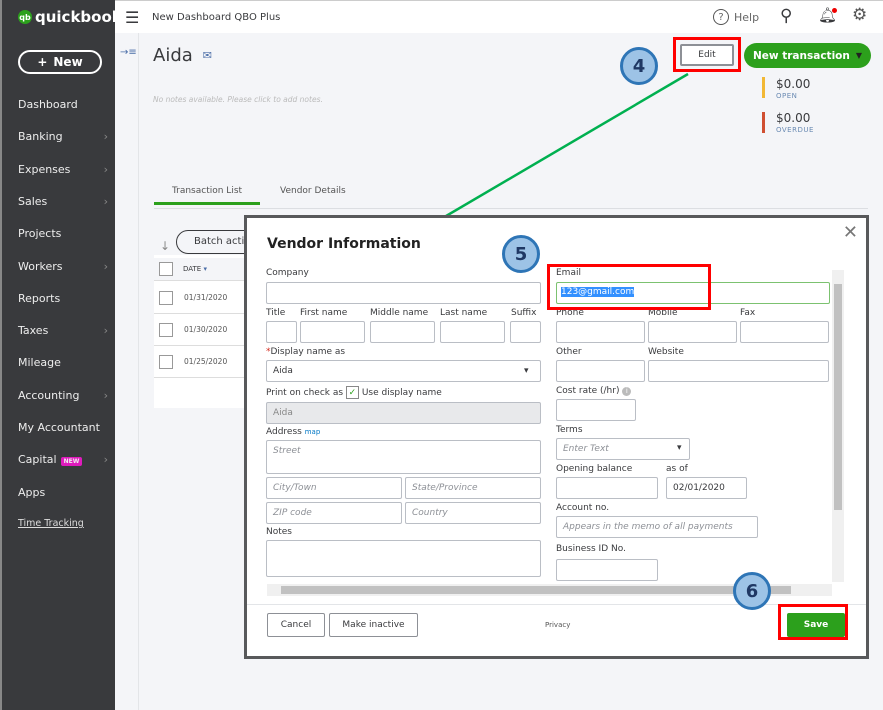 The image size is (883, 710). I want to click on quickbooks-logo: qb quickbooks, so click(74, 17).